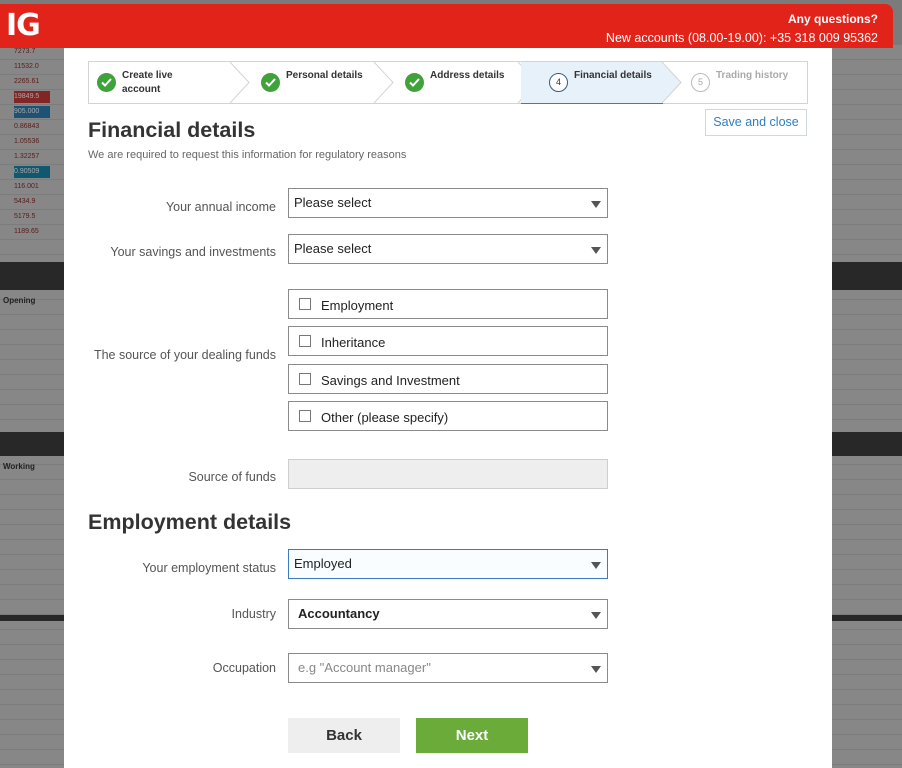 This screenshot has width=902, height=768. What do you see at coordinates (220, 207) in the screenshot?
I see `annual-income-label: Your annual income` at bounding box center [220, 207].